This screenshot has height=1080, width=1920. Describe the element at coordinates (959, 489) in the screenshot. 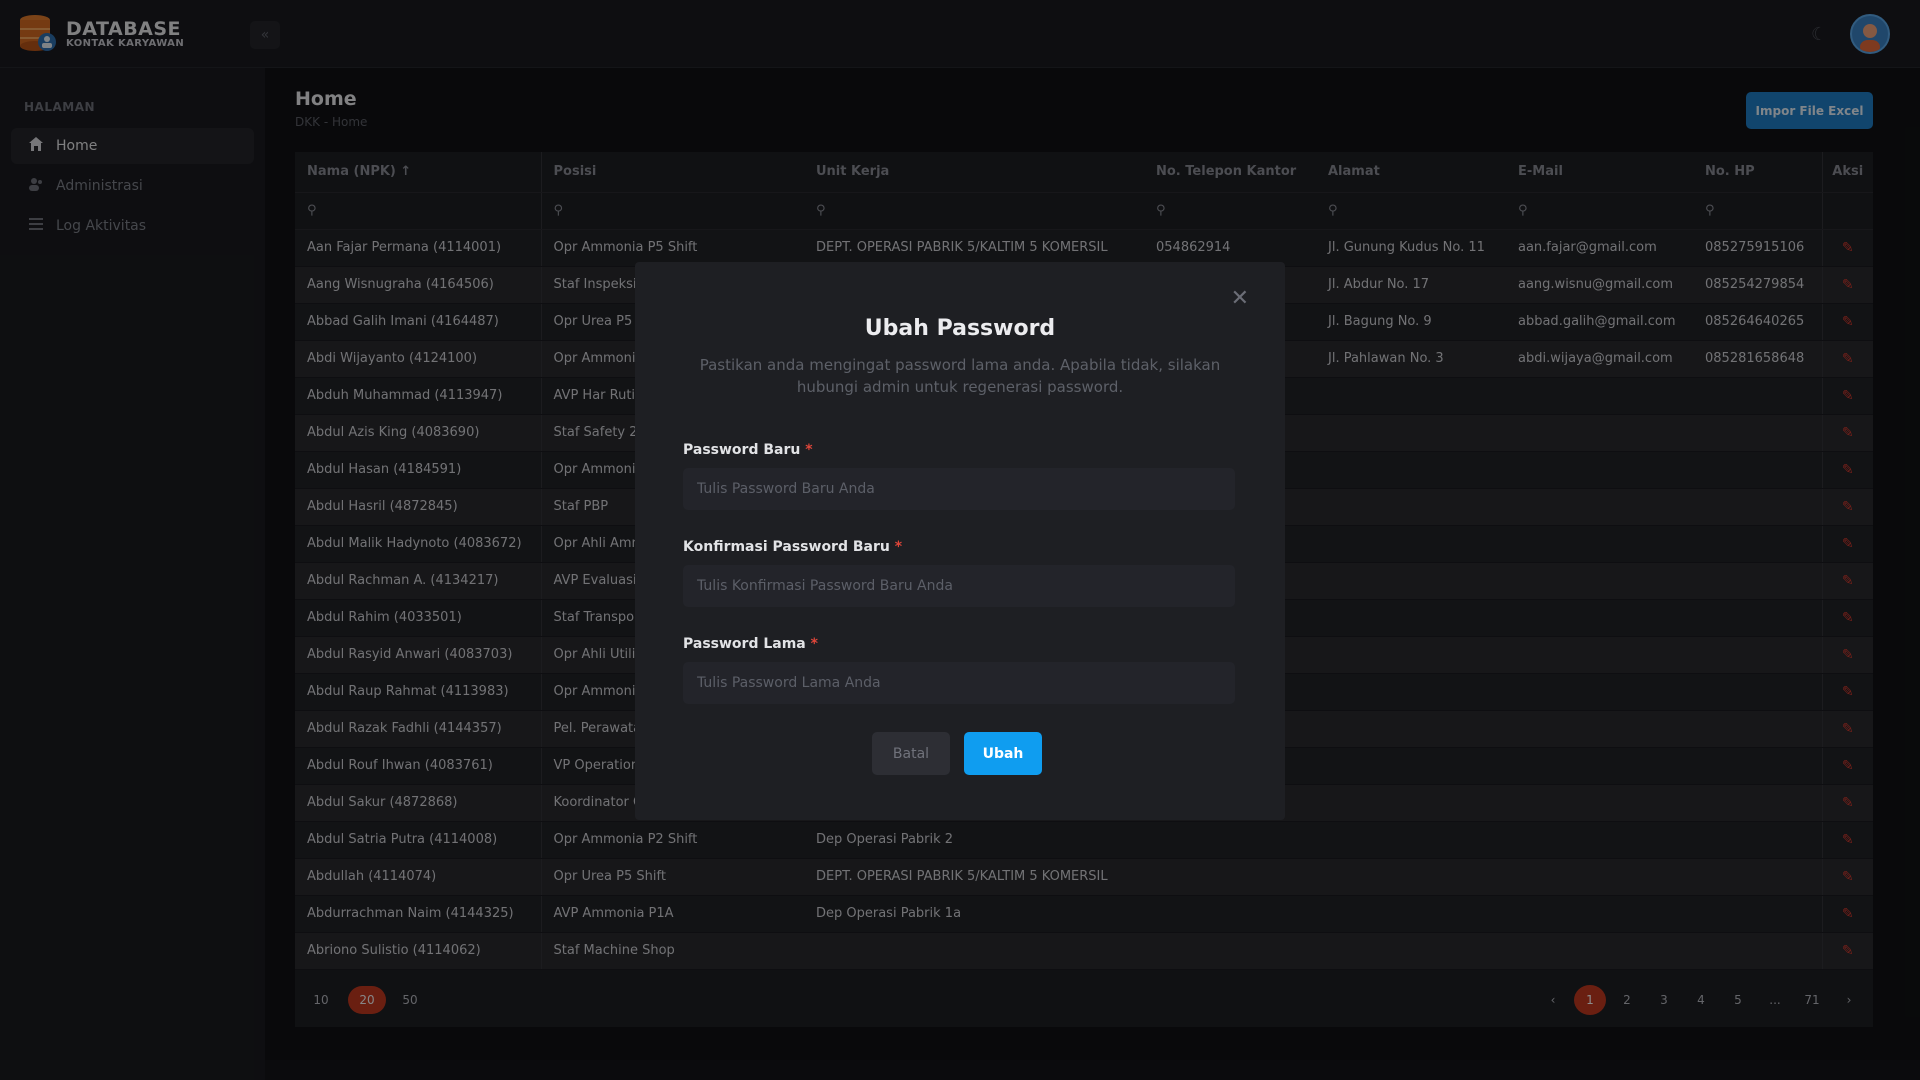

I see `new-password-input` at that location.